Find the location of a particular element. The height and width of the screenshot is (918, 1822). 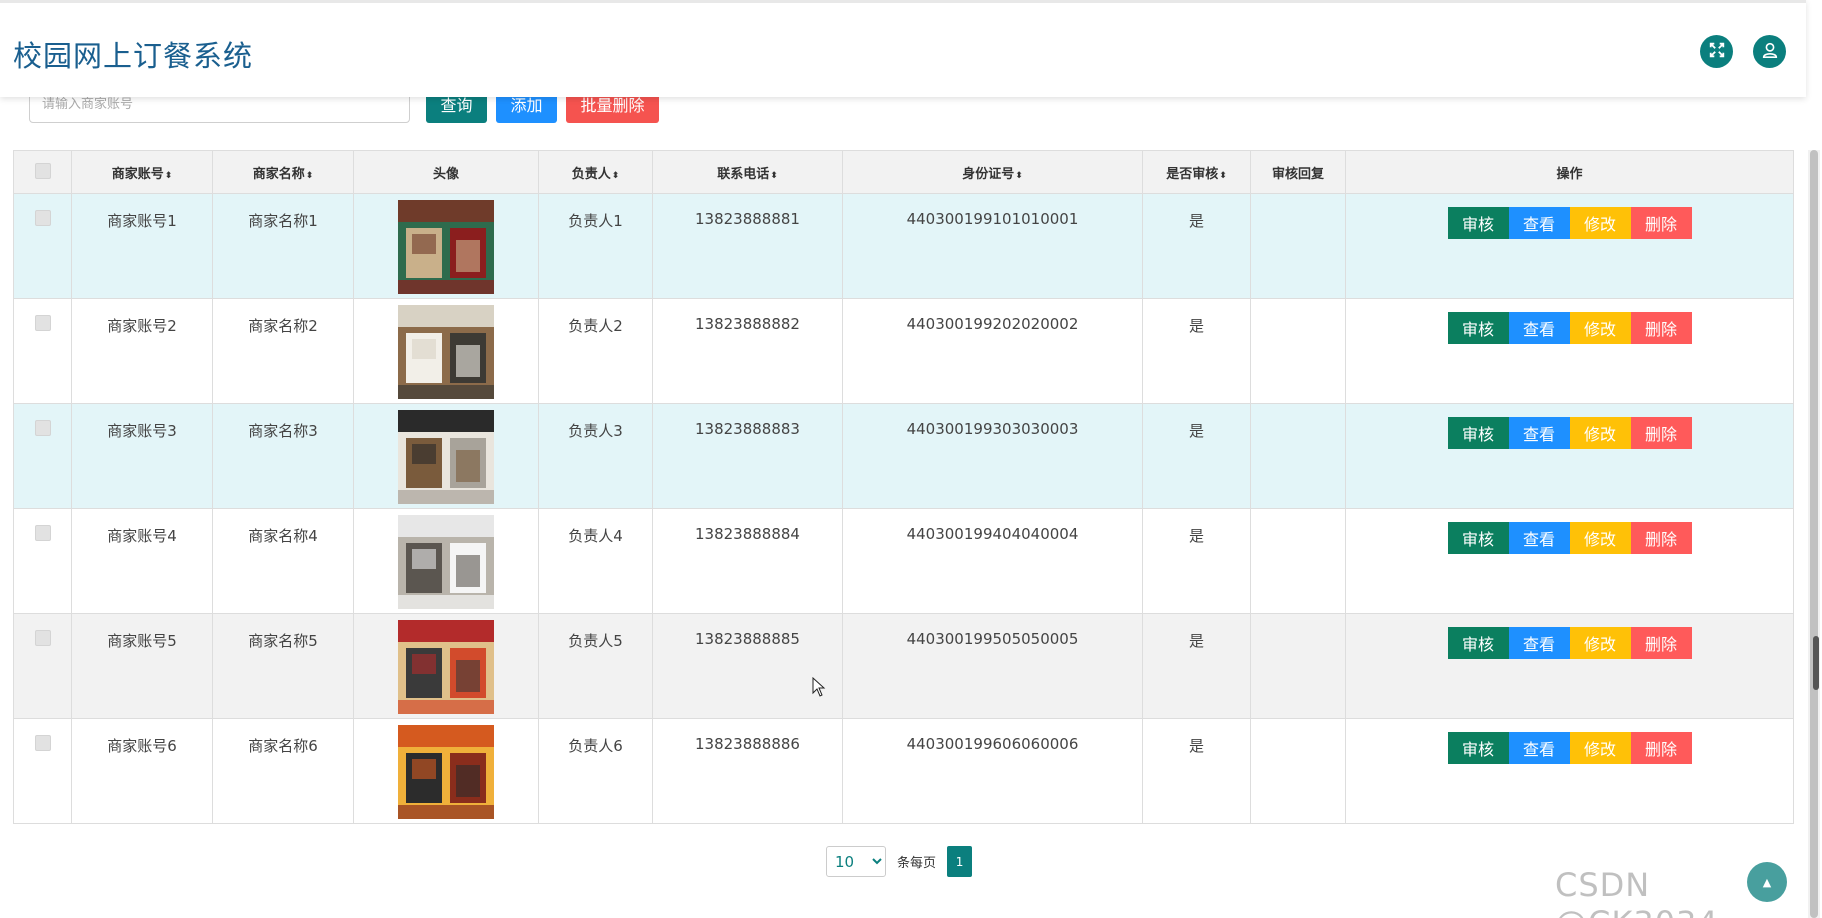

cell-phone: 13823888884 is located at coordinates (747, 561).